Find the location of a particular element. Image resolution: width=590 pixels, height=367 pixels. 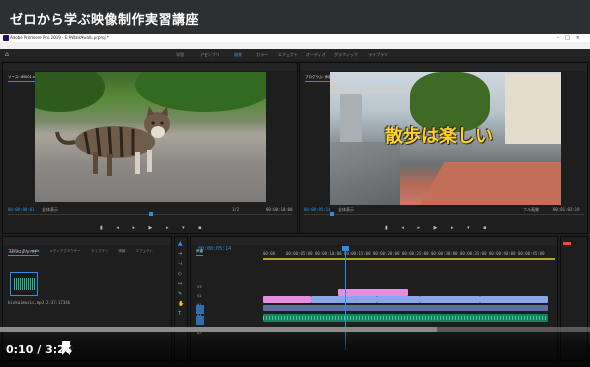

work-area-bar is located at coordinates (409, 259).